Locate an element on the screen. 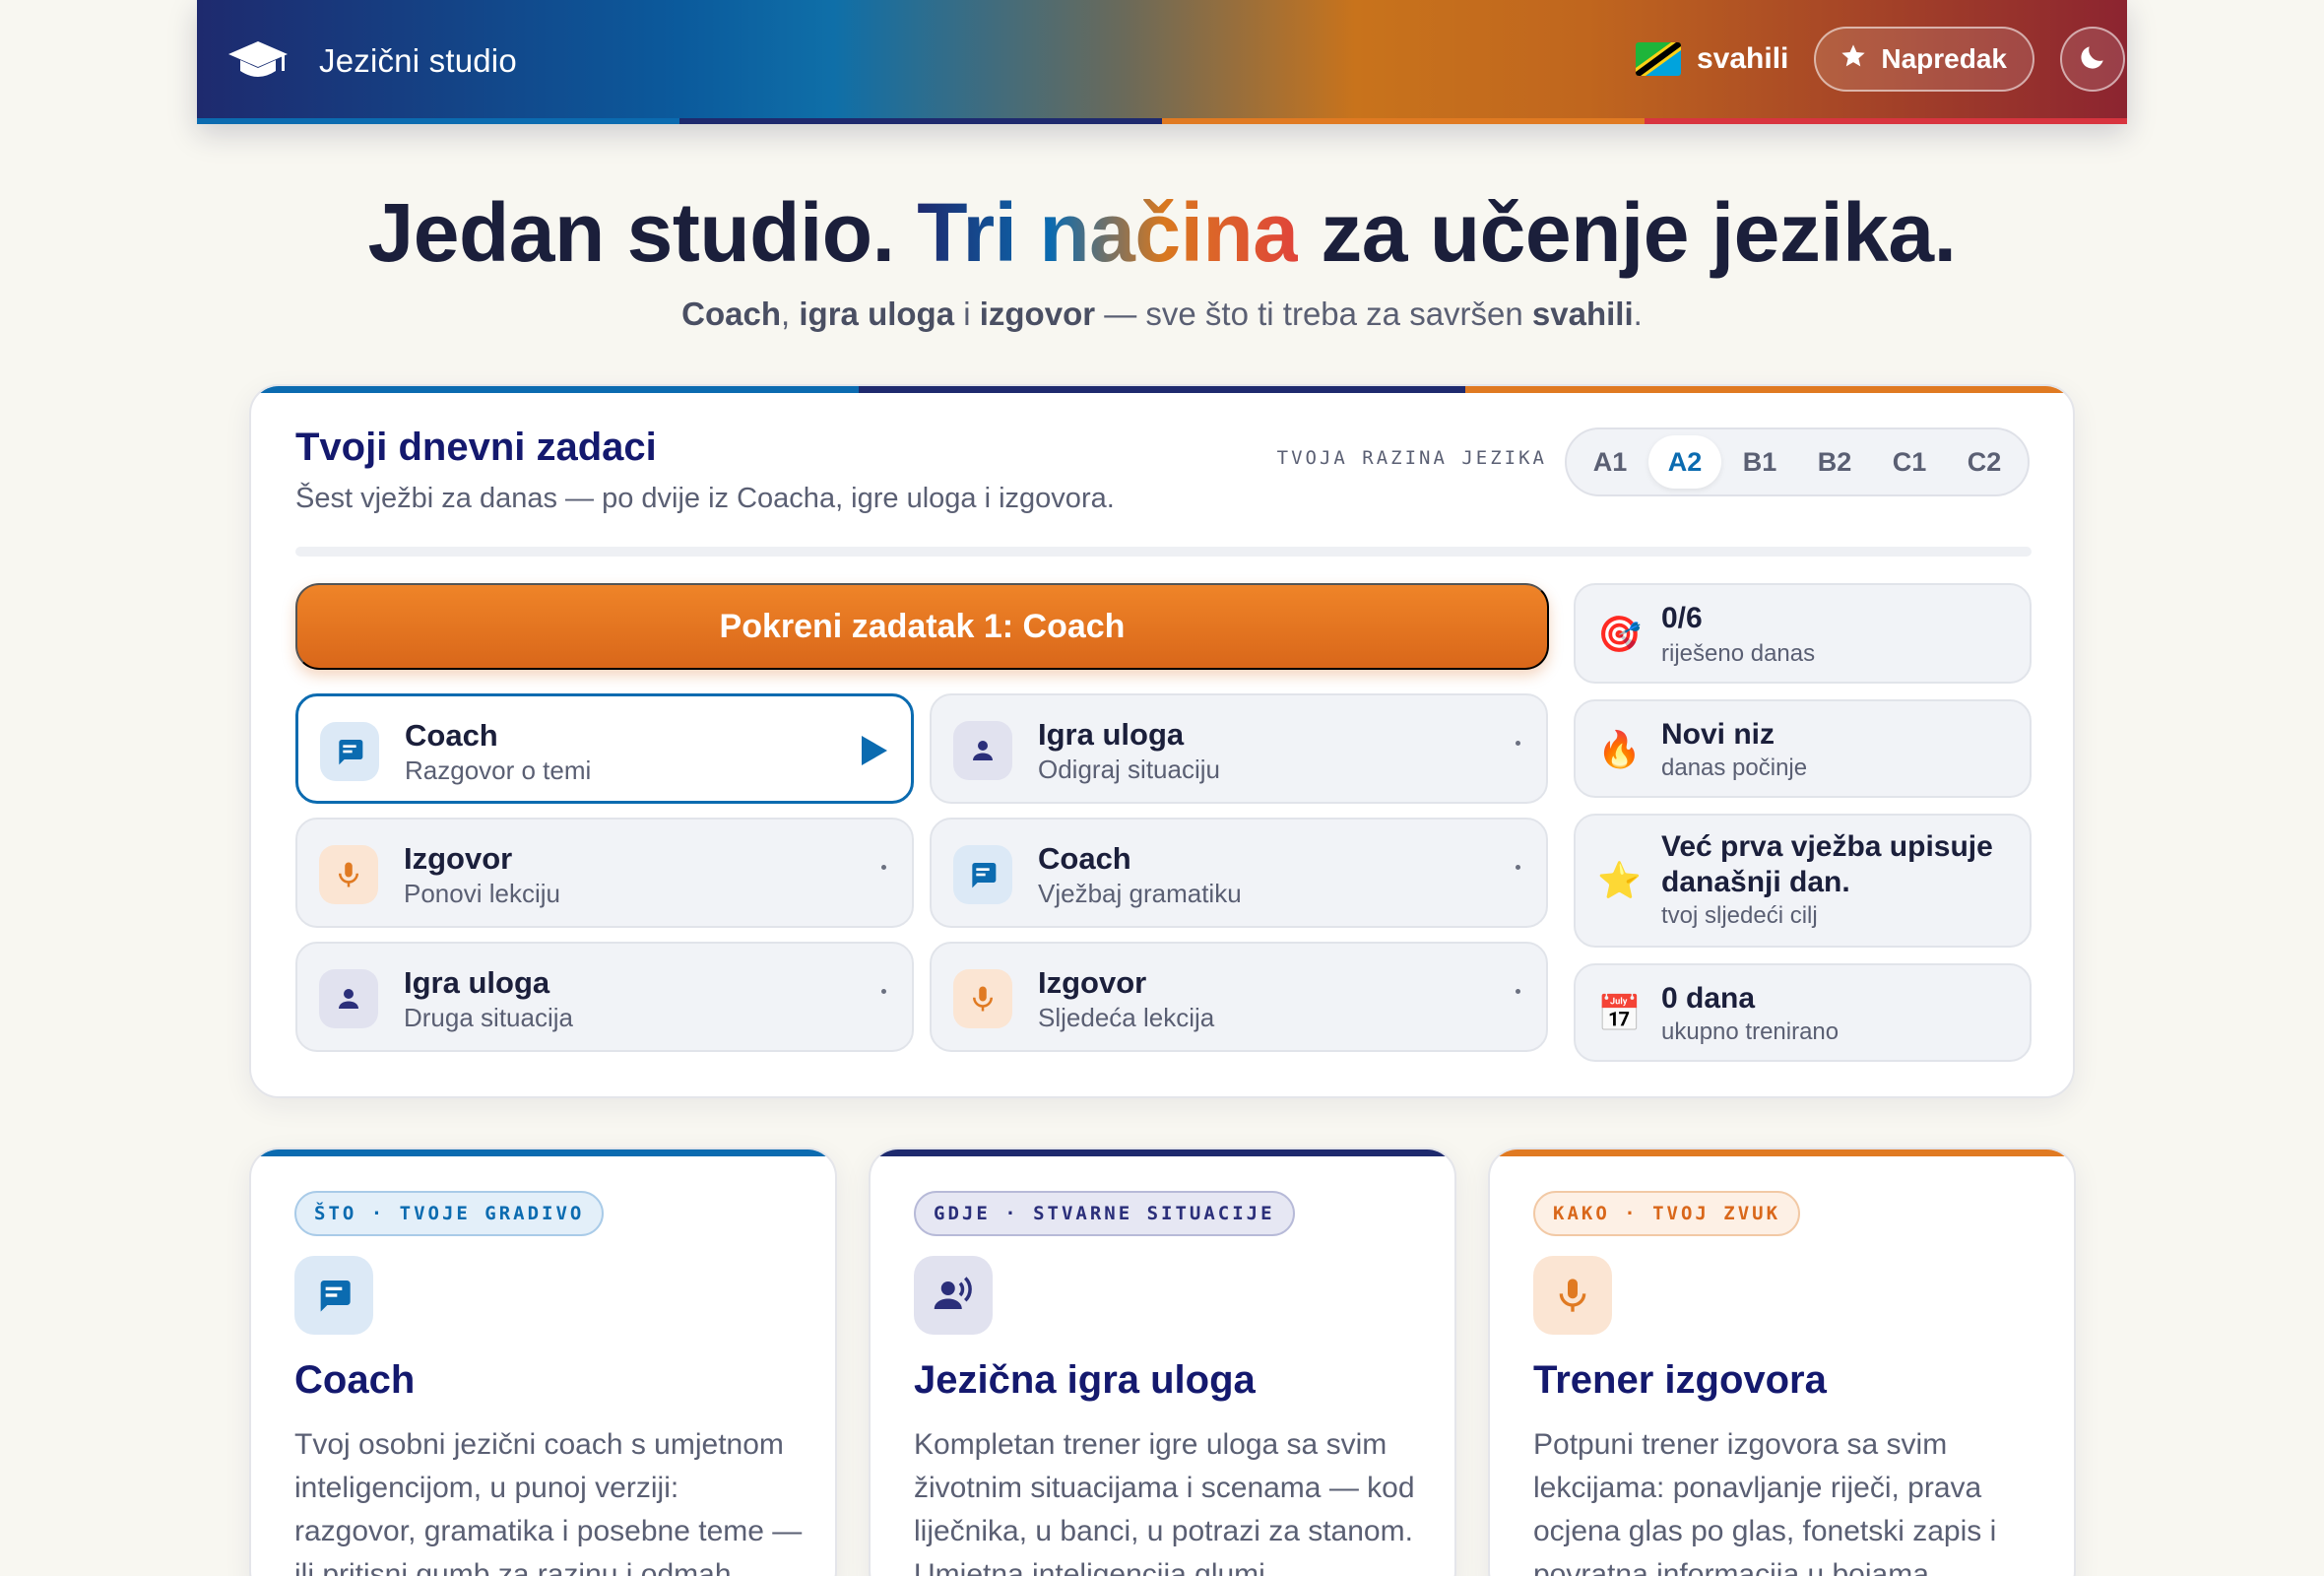 The image size is (2324, 1576). task-description: Ponovi lekciju is located at coordinates (482, 893).